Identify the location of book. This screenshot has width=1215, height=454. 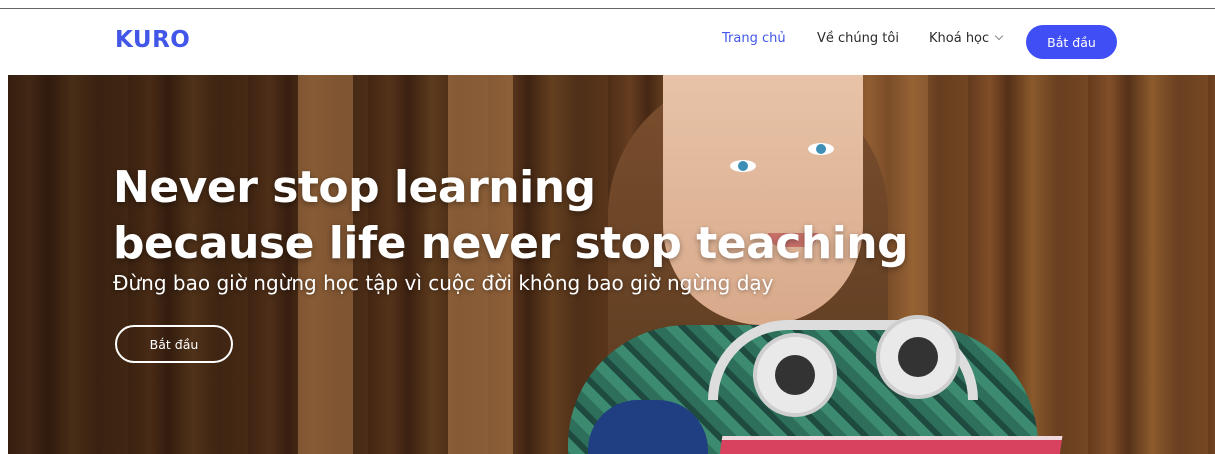
(890, 445).